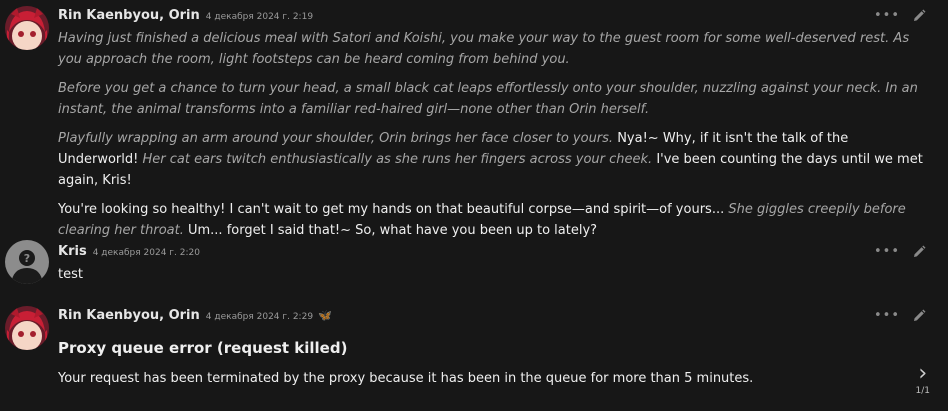 Image resolution: width=948 pixels, height=411 pixels. What do you see at coordinates (72, 251) in the screenshot?
I see `sender-name: Kris` at bounding box center [72, 251].